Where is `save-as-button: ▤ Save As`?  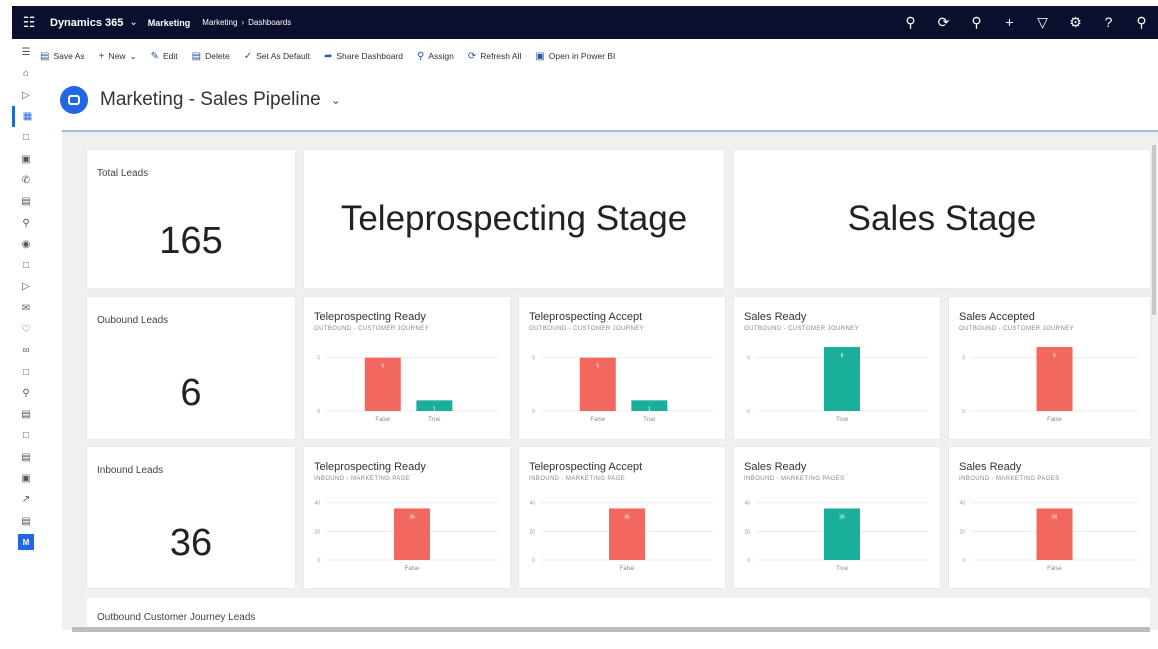
save-as-button: ▤ Save As is located at coordinates (62, 56).